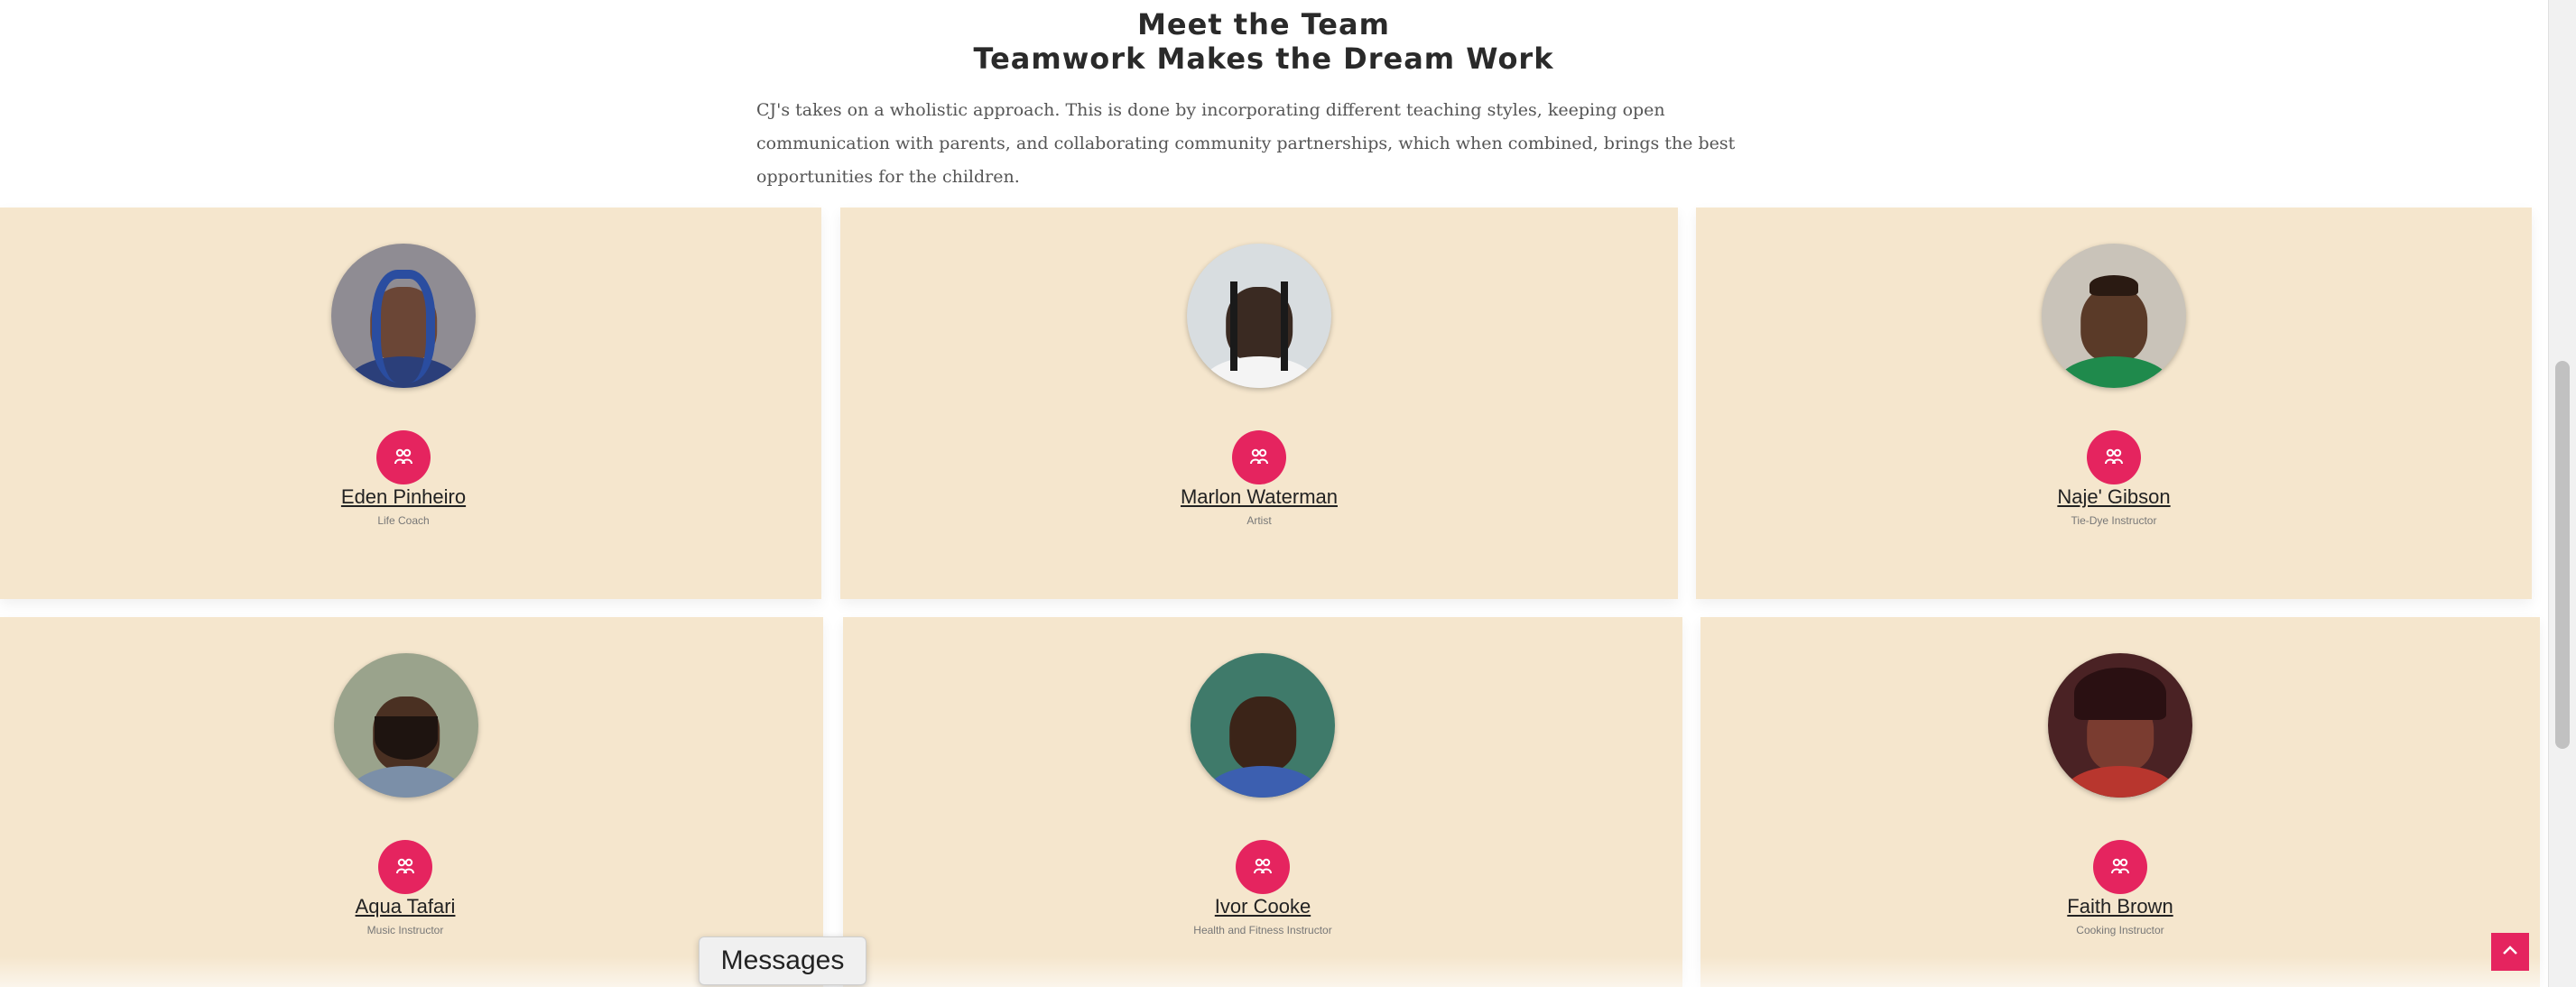 The width and height of the screenshot is (2576, 987). I want to click on team-card: Aqua Tafari Music Instructor, so click(412, 802).